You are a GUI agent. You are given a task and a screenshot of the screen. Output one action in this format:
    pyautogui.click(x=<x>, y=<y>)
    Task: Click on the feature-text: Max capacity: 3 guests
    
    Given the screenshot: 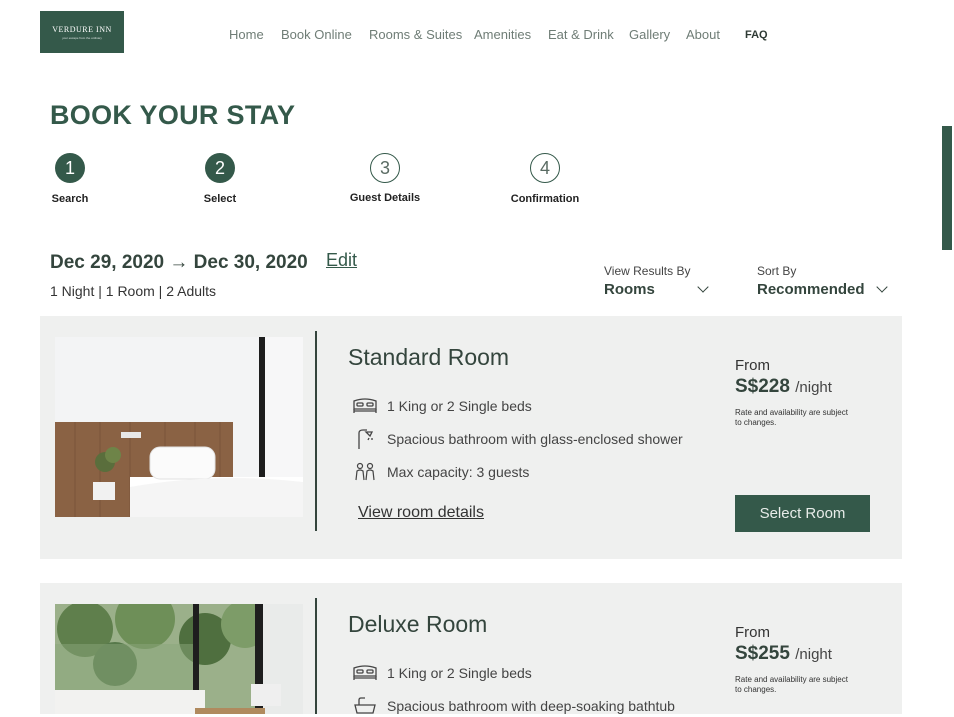 What is the action you would take?
    pyautogui.click(x=458, y=472)
    